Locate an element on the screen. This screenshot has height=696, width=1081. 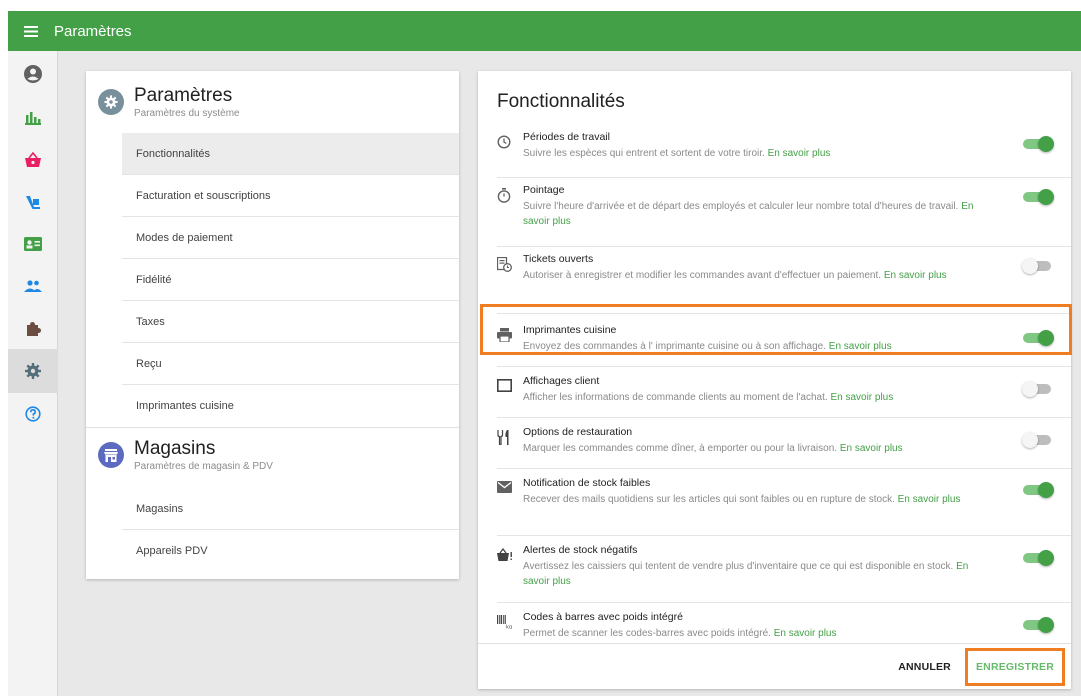
menu-item-kitchen-printers: Imprimantes cuisine is located at coordinates (290, 406).